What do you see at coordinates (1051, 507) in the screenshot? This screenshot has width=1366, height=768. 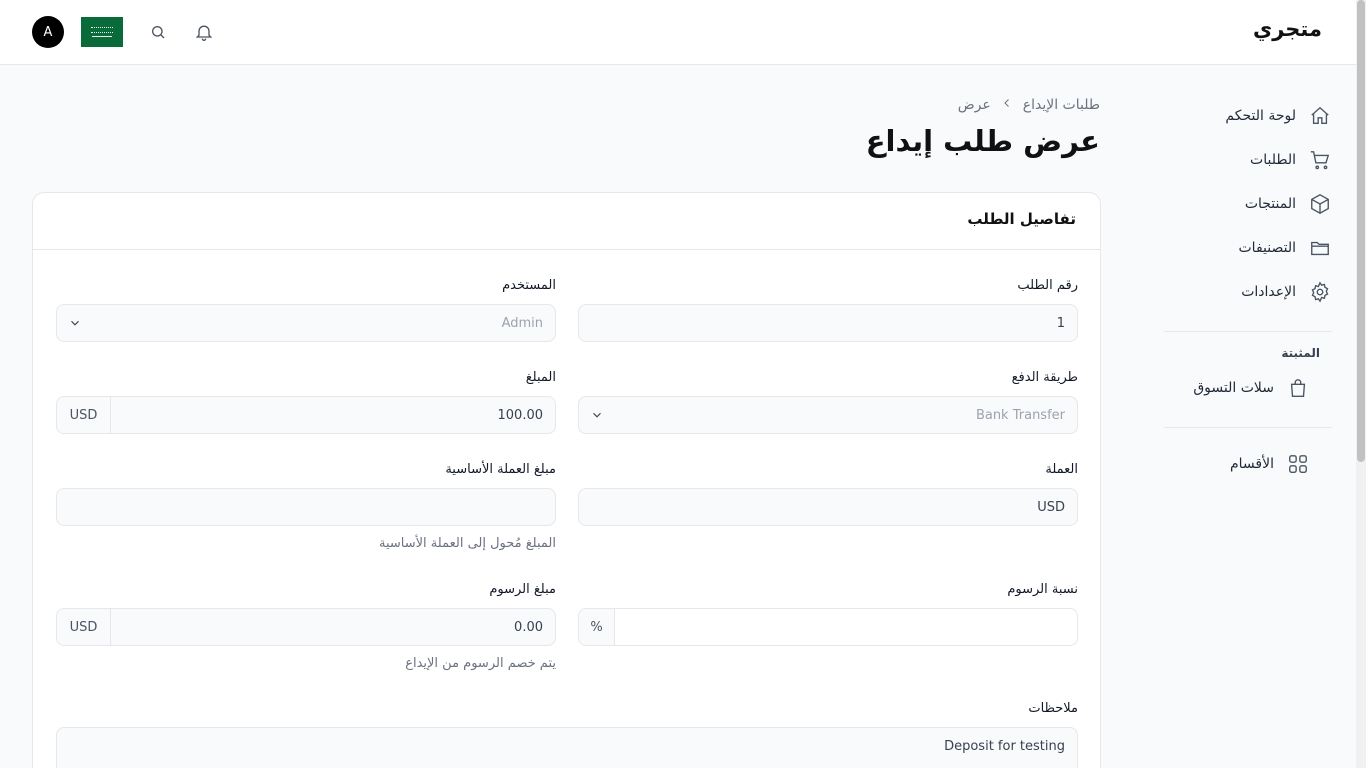 I see `input-value: USD` at bounding box center [1051, 507].